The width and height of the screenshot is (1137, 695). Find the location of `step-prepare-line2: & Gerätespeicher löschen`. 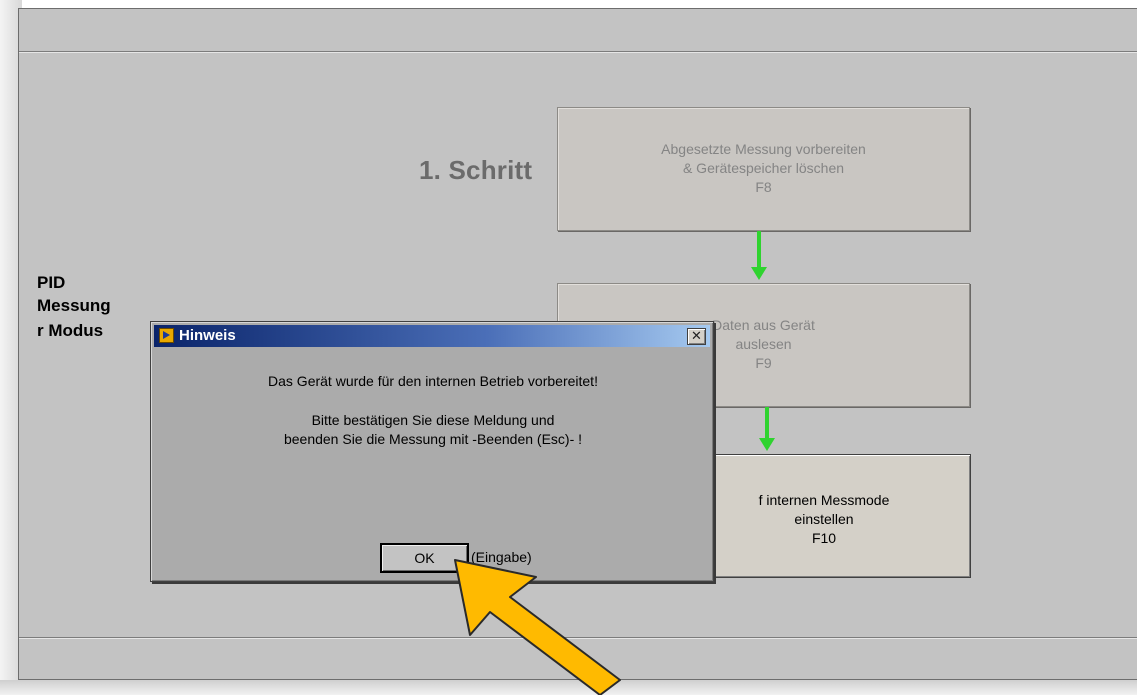

step-prepare-line2: & Gerätespeicher löschen is located at coordinates (763, 168).